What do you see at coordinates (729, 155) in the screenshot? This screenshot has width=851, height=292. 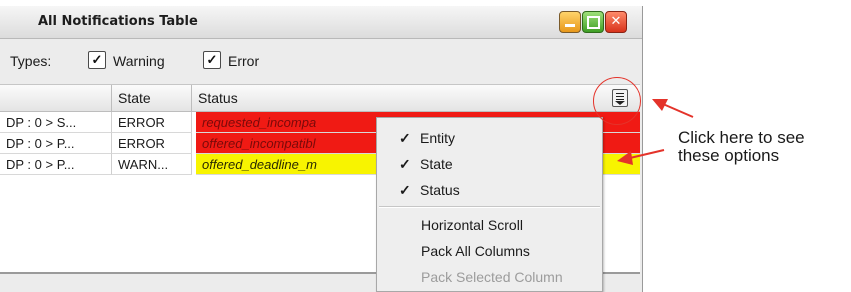 I see `annotation-line-2: these options` at bounding box center [729, 155].